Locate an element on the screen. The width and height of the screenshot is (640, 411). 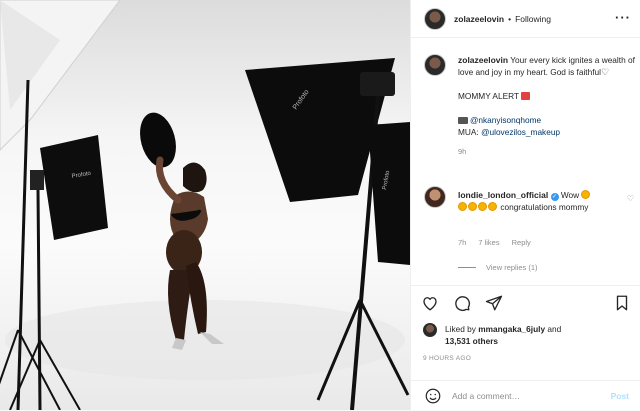
comment-icon is located at coordinates (462, 303).